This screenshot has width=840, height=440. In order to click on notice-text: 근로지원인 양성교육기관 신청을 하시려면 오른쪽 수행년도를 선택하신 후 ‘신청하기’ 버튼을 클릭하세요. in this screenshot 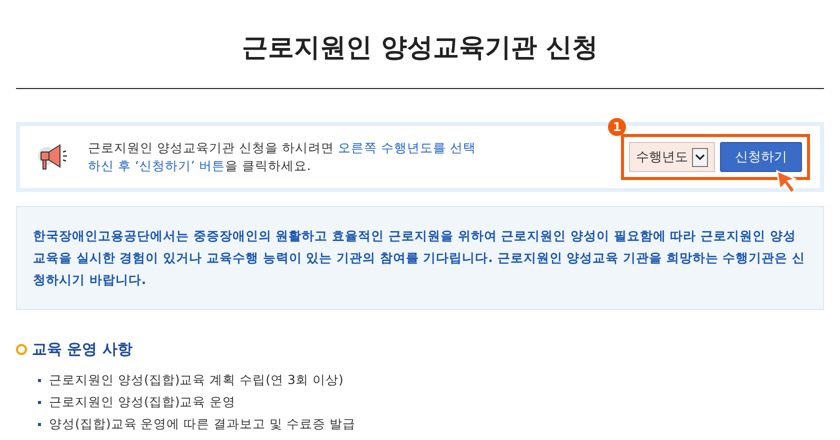, I will do `click(282, 157)`.